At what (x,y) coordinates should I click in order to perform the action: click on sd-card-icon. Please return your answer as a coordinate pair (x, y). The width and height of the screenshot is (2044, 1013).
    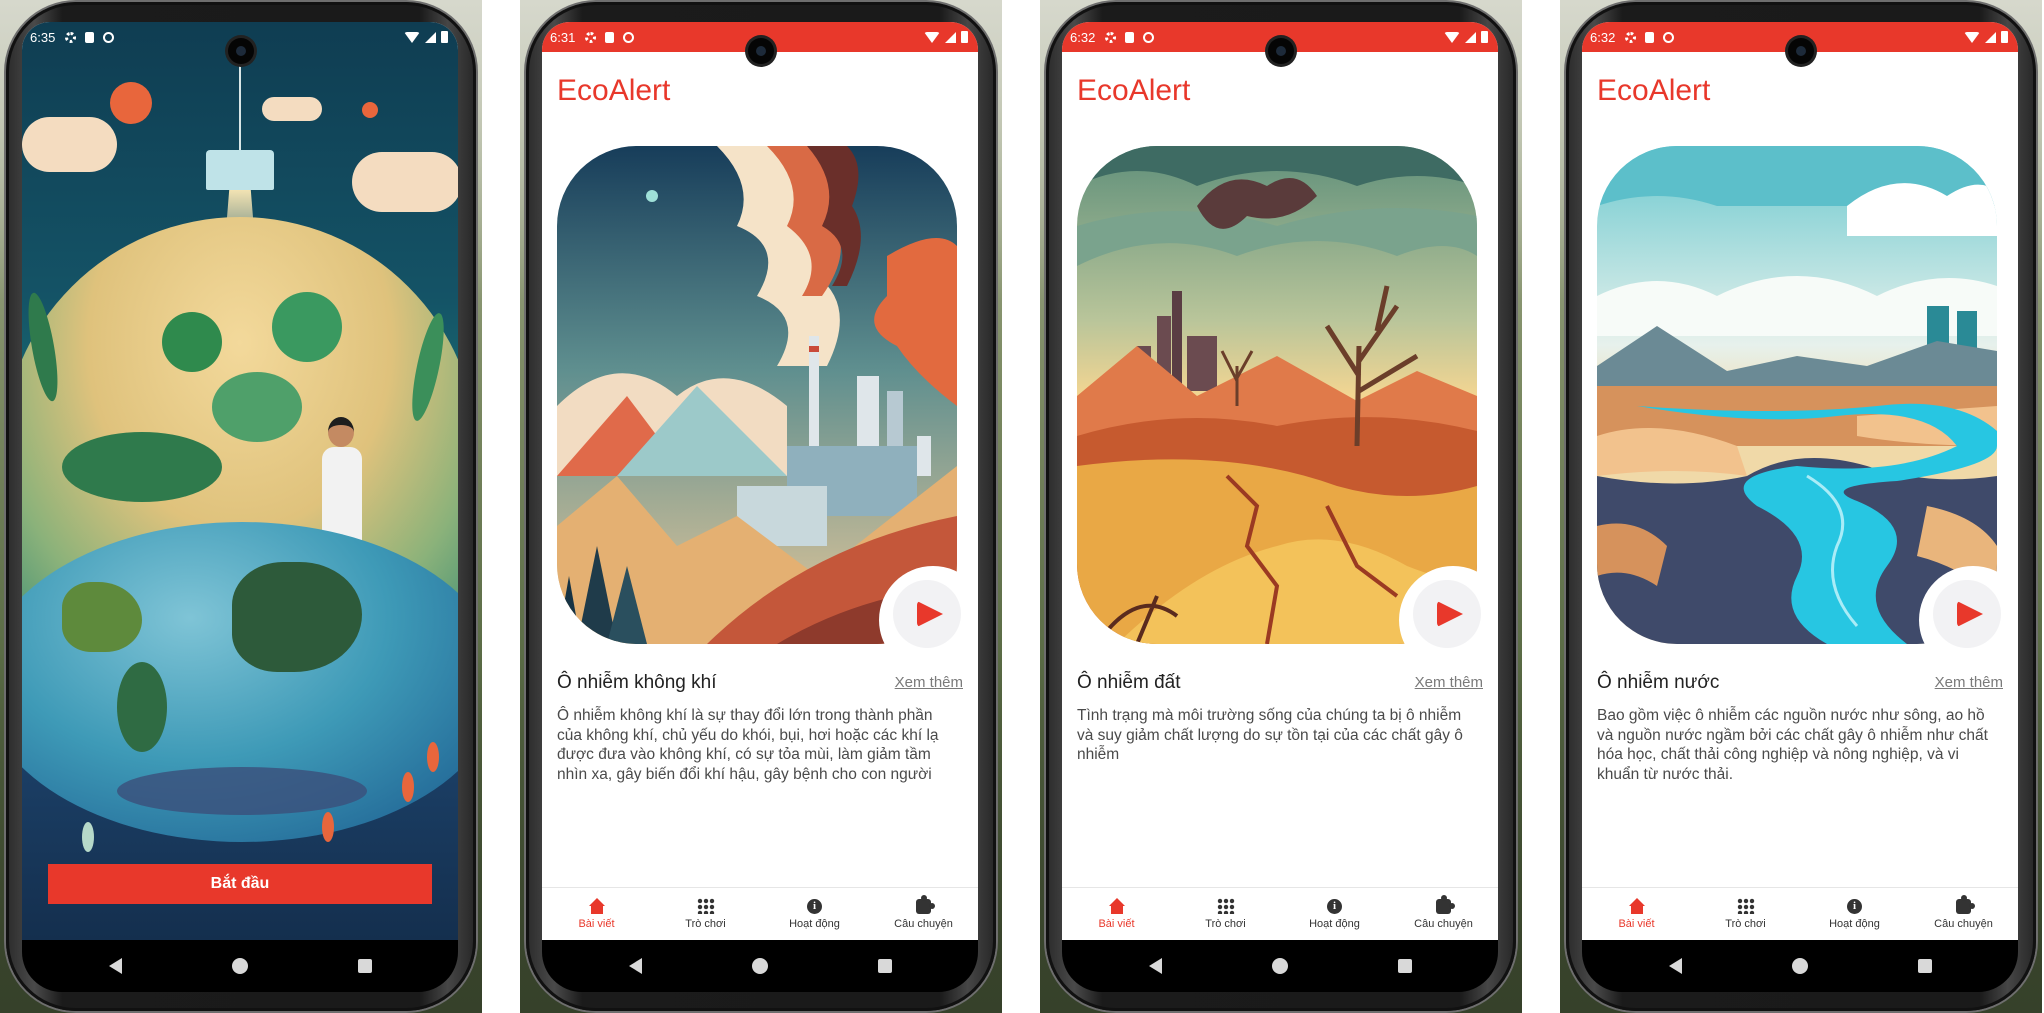
    Looking at the image, I should click on (1130, 37).